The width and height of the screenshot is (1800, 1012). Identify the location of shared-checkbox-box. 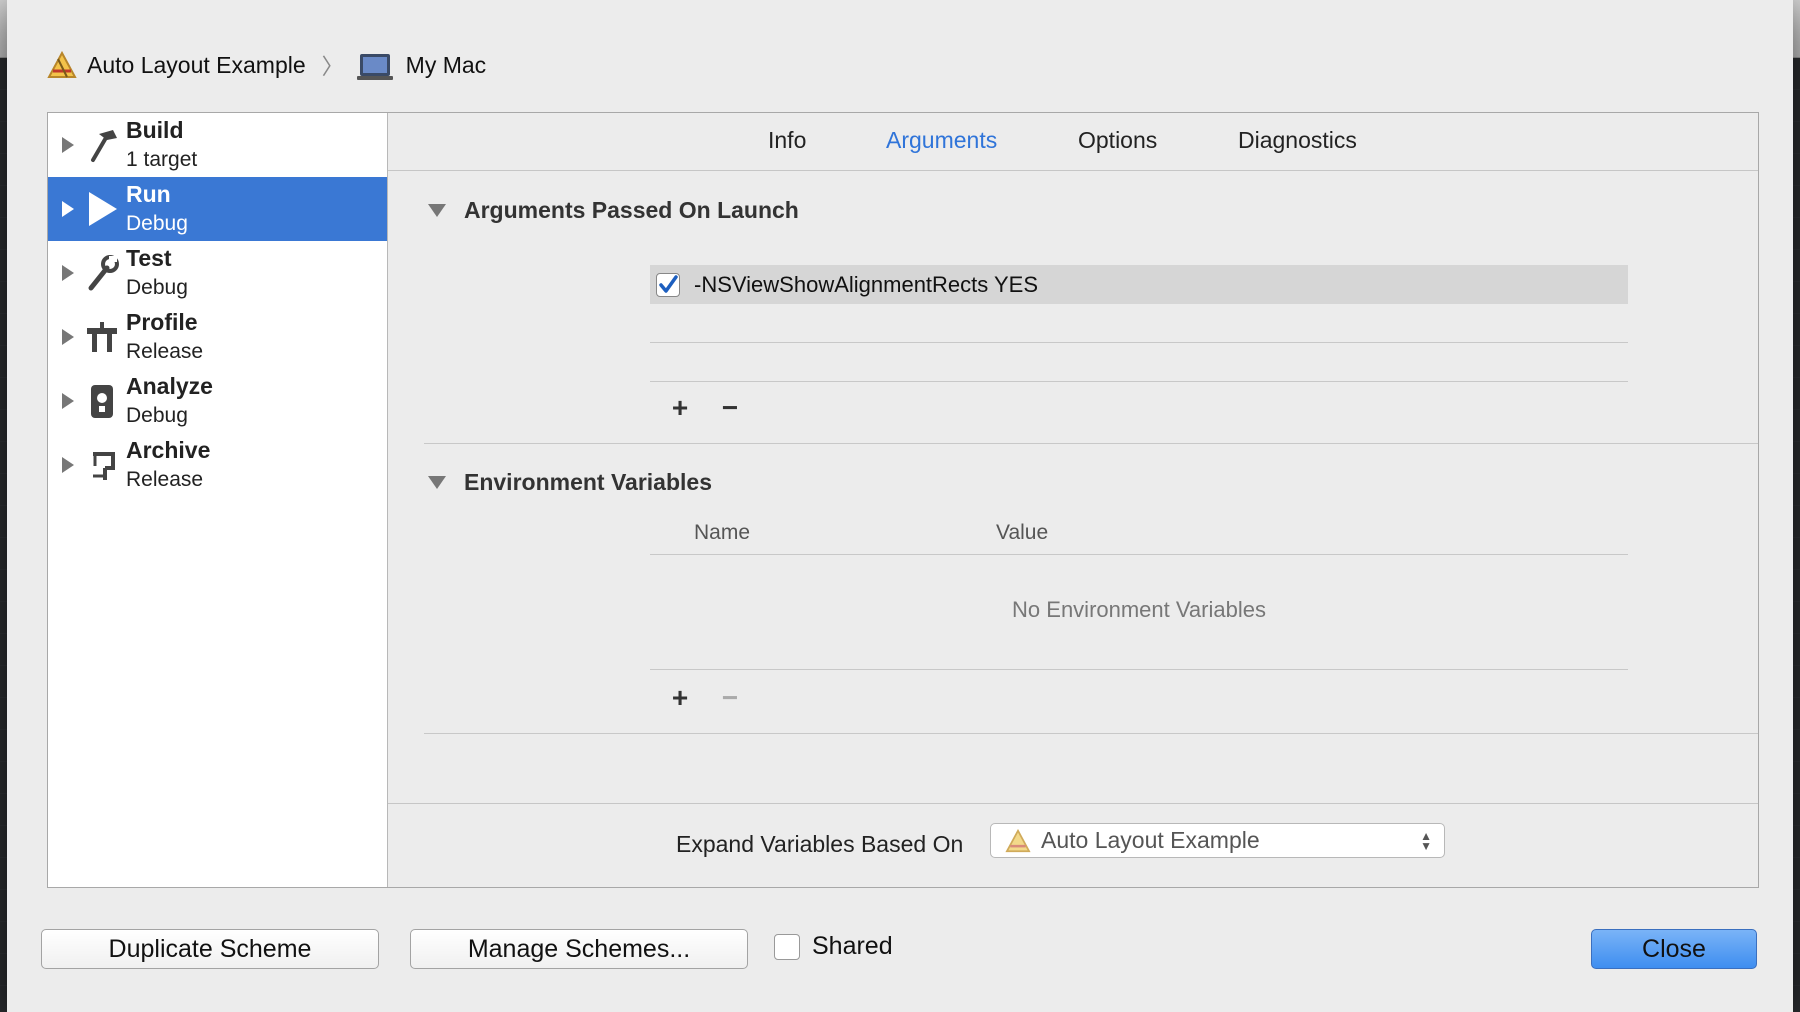
(787, 946).